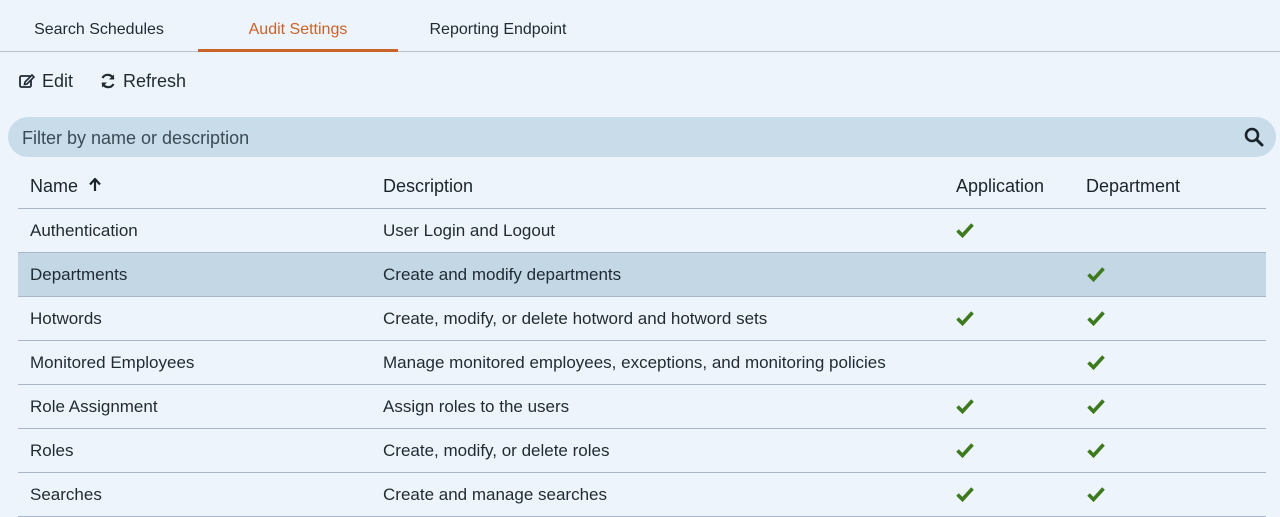 The image size is (1280, 517). I want to click on toolbar: Edit Refresh, so click(115, 81).